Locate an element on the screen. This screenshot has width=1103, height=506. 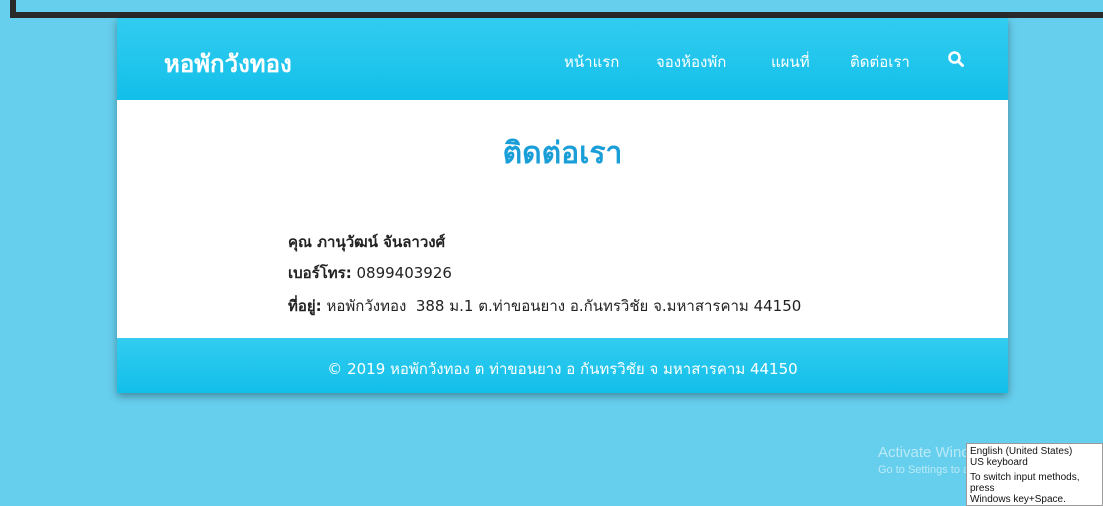
nav-item-map: แผนที่ is located at coordinates (790, 62).